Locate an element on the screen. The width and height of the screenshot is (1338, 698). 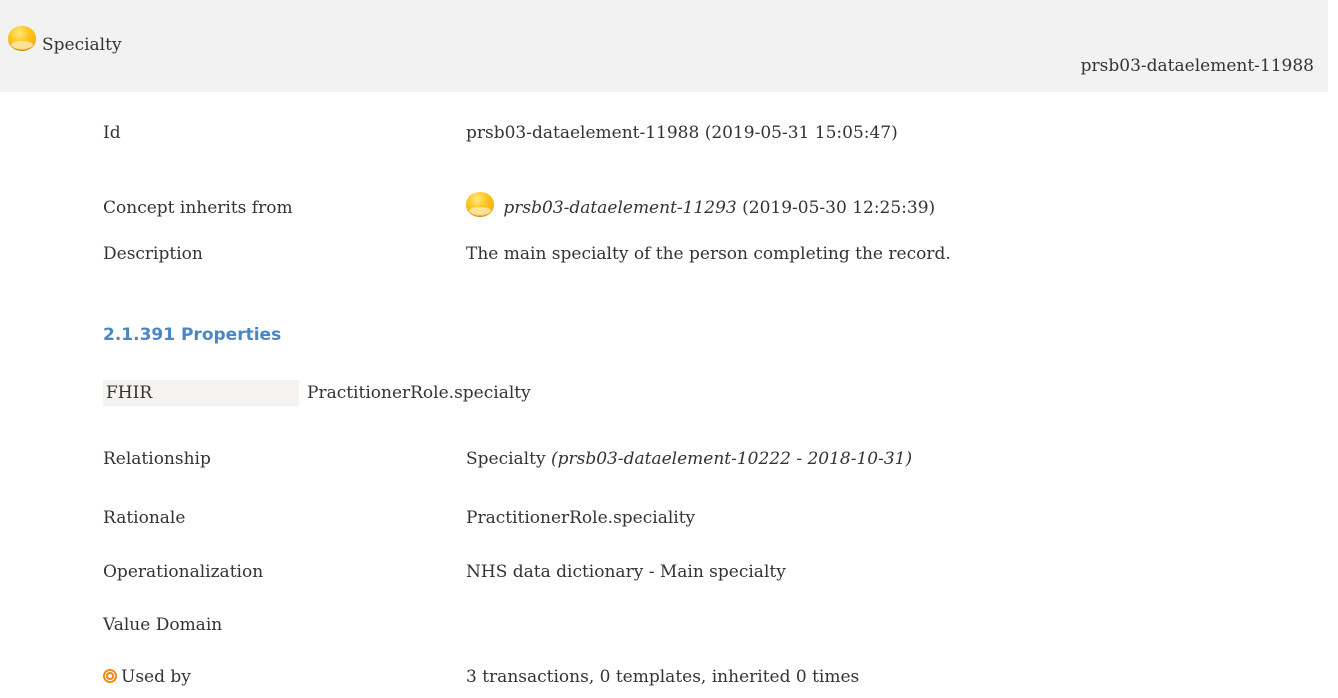
value-domain-label: Value Domain is located at coordinates (163, 625).